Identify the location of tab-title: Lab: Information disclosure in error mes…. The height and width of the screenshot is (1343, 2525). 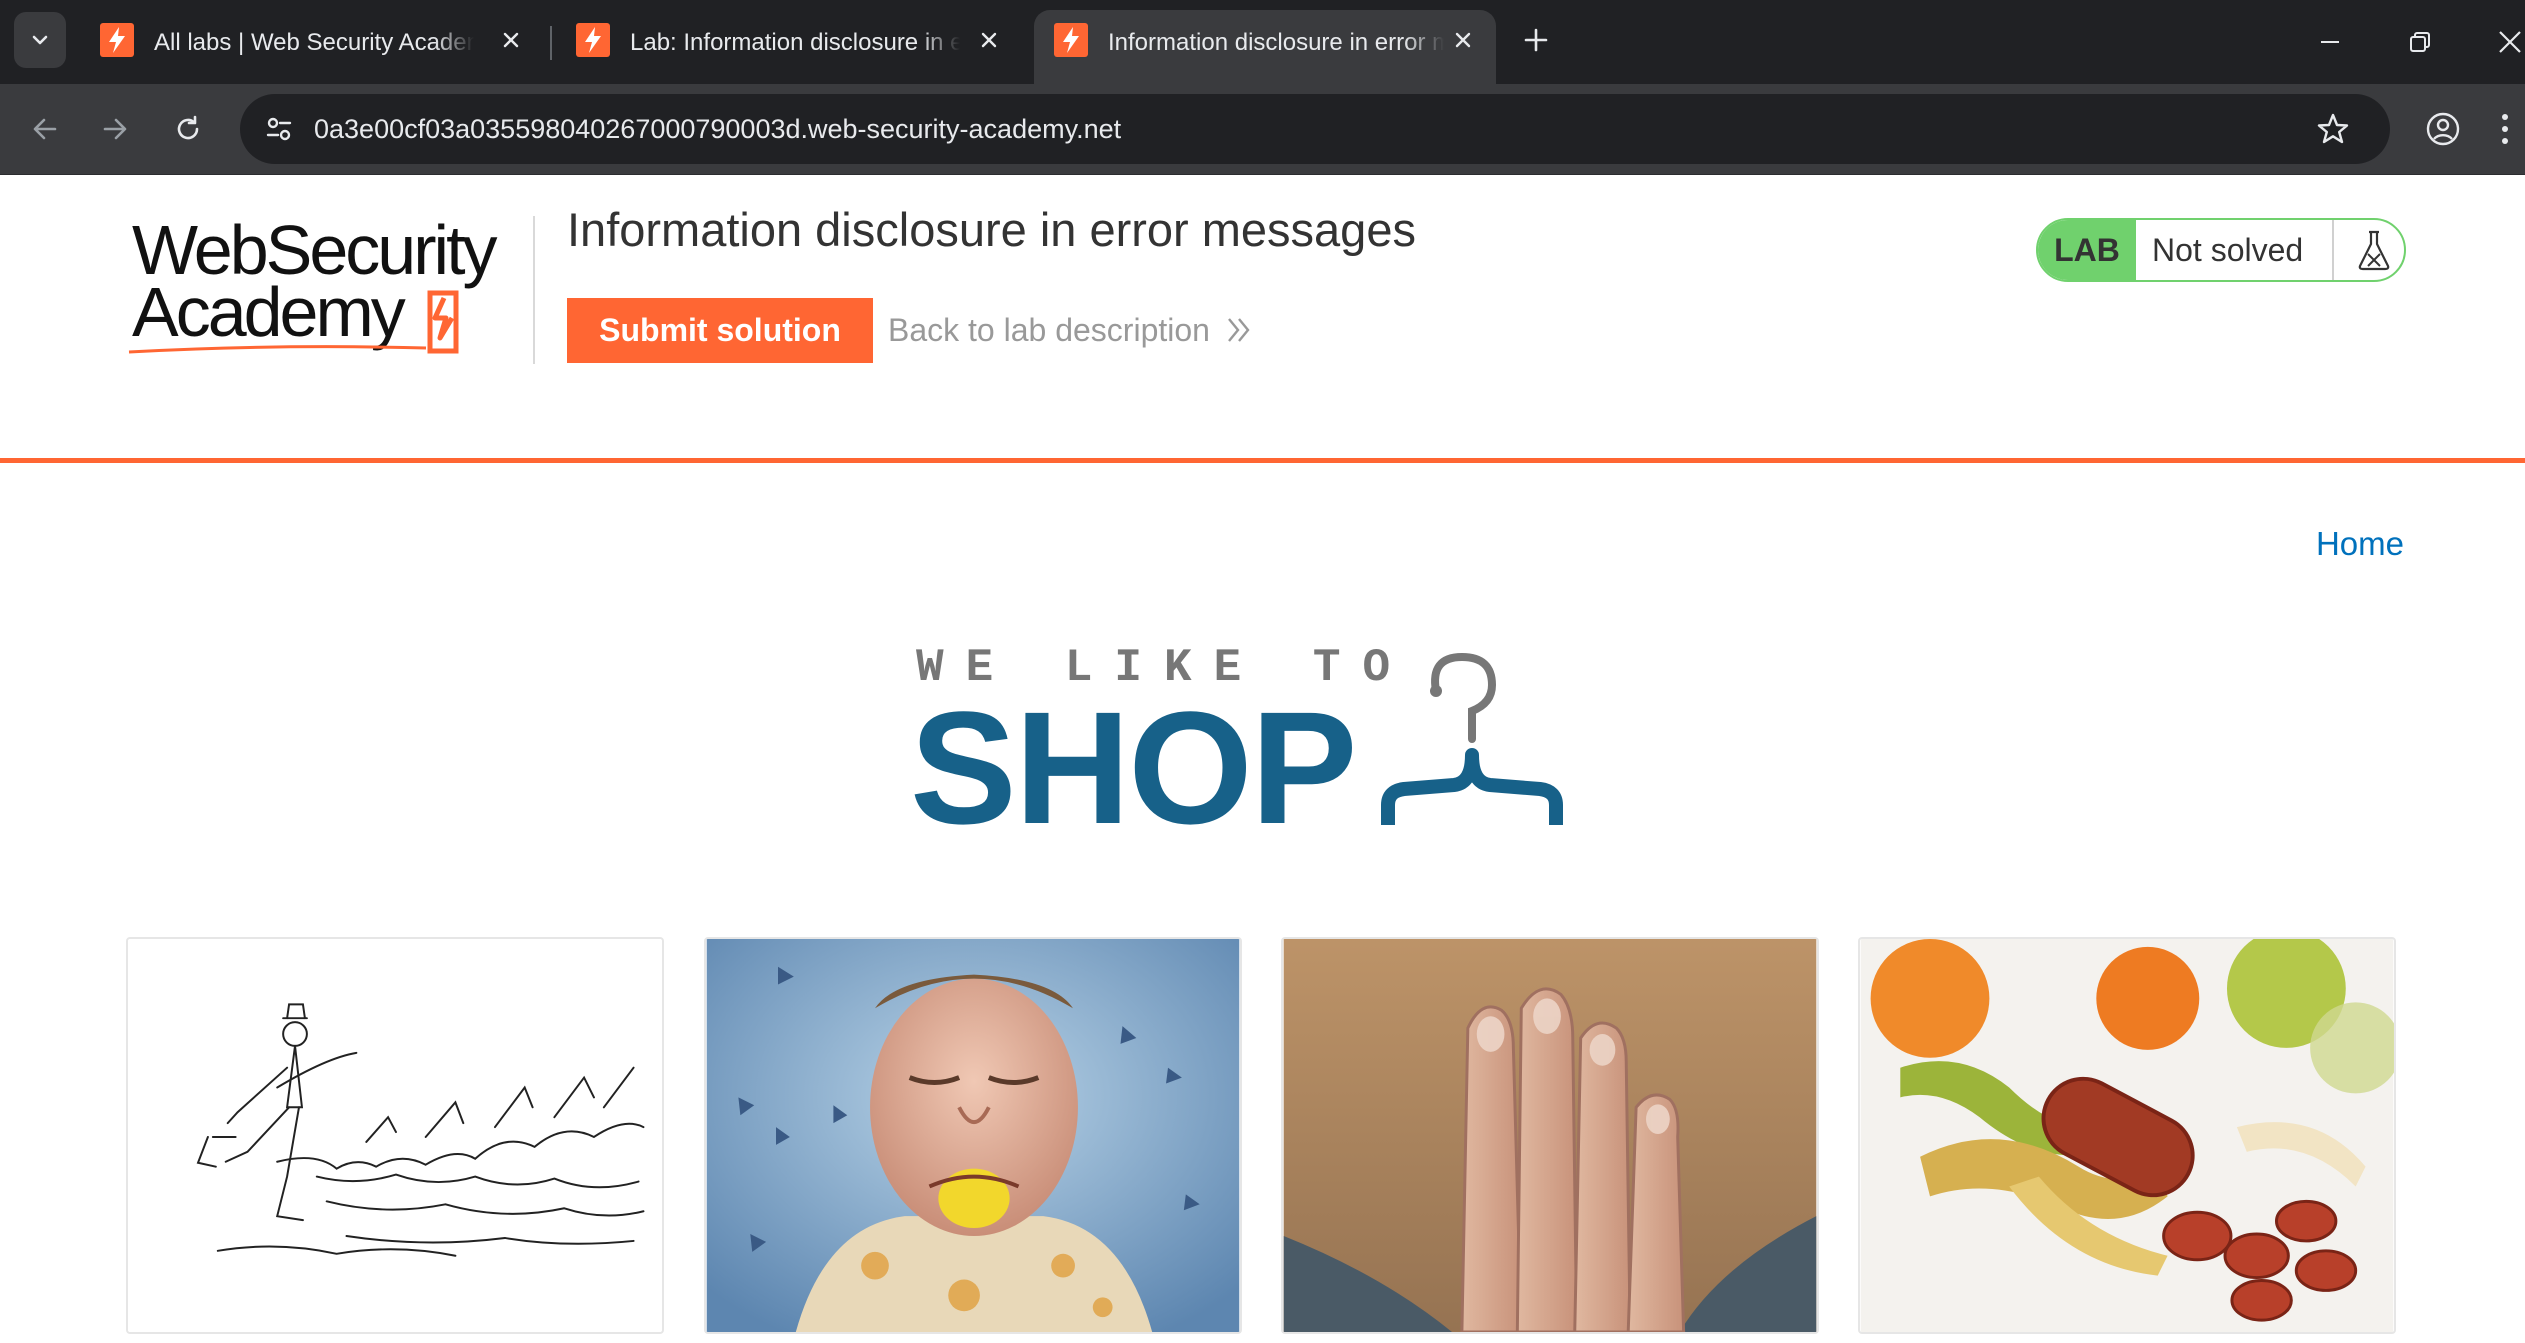
(795, 43).